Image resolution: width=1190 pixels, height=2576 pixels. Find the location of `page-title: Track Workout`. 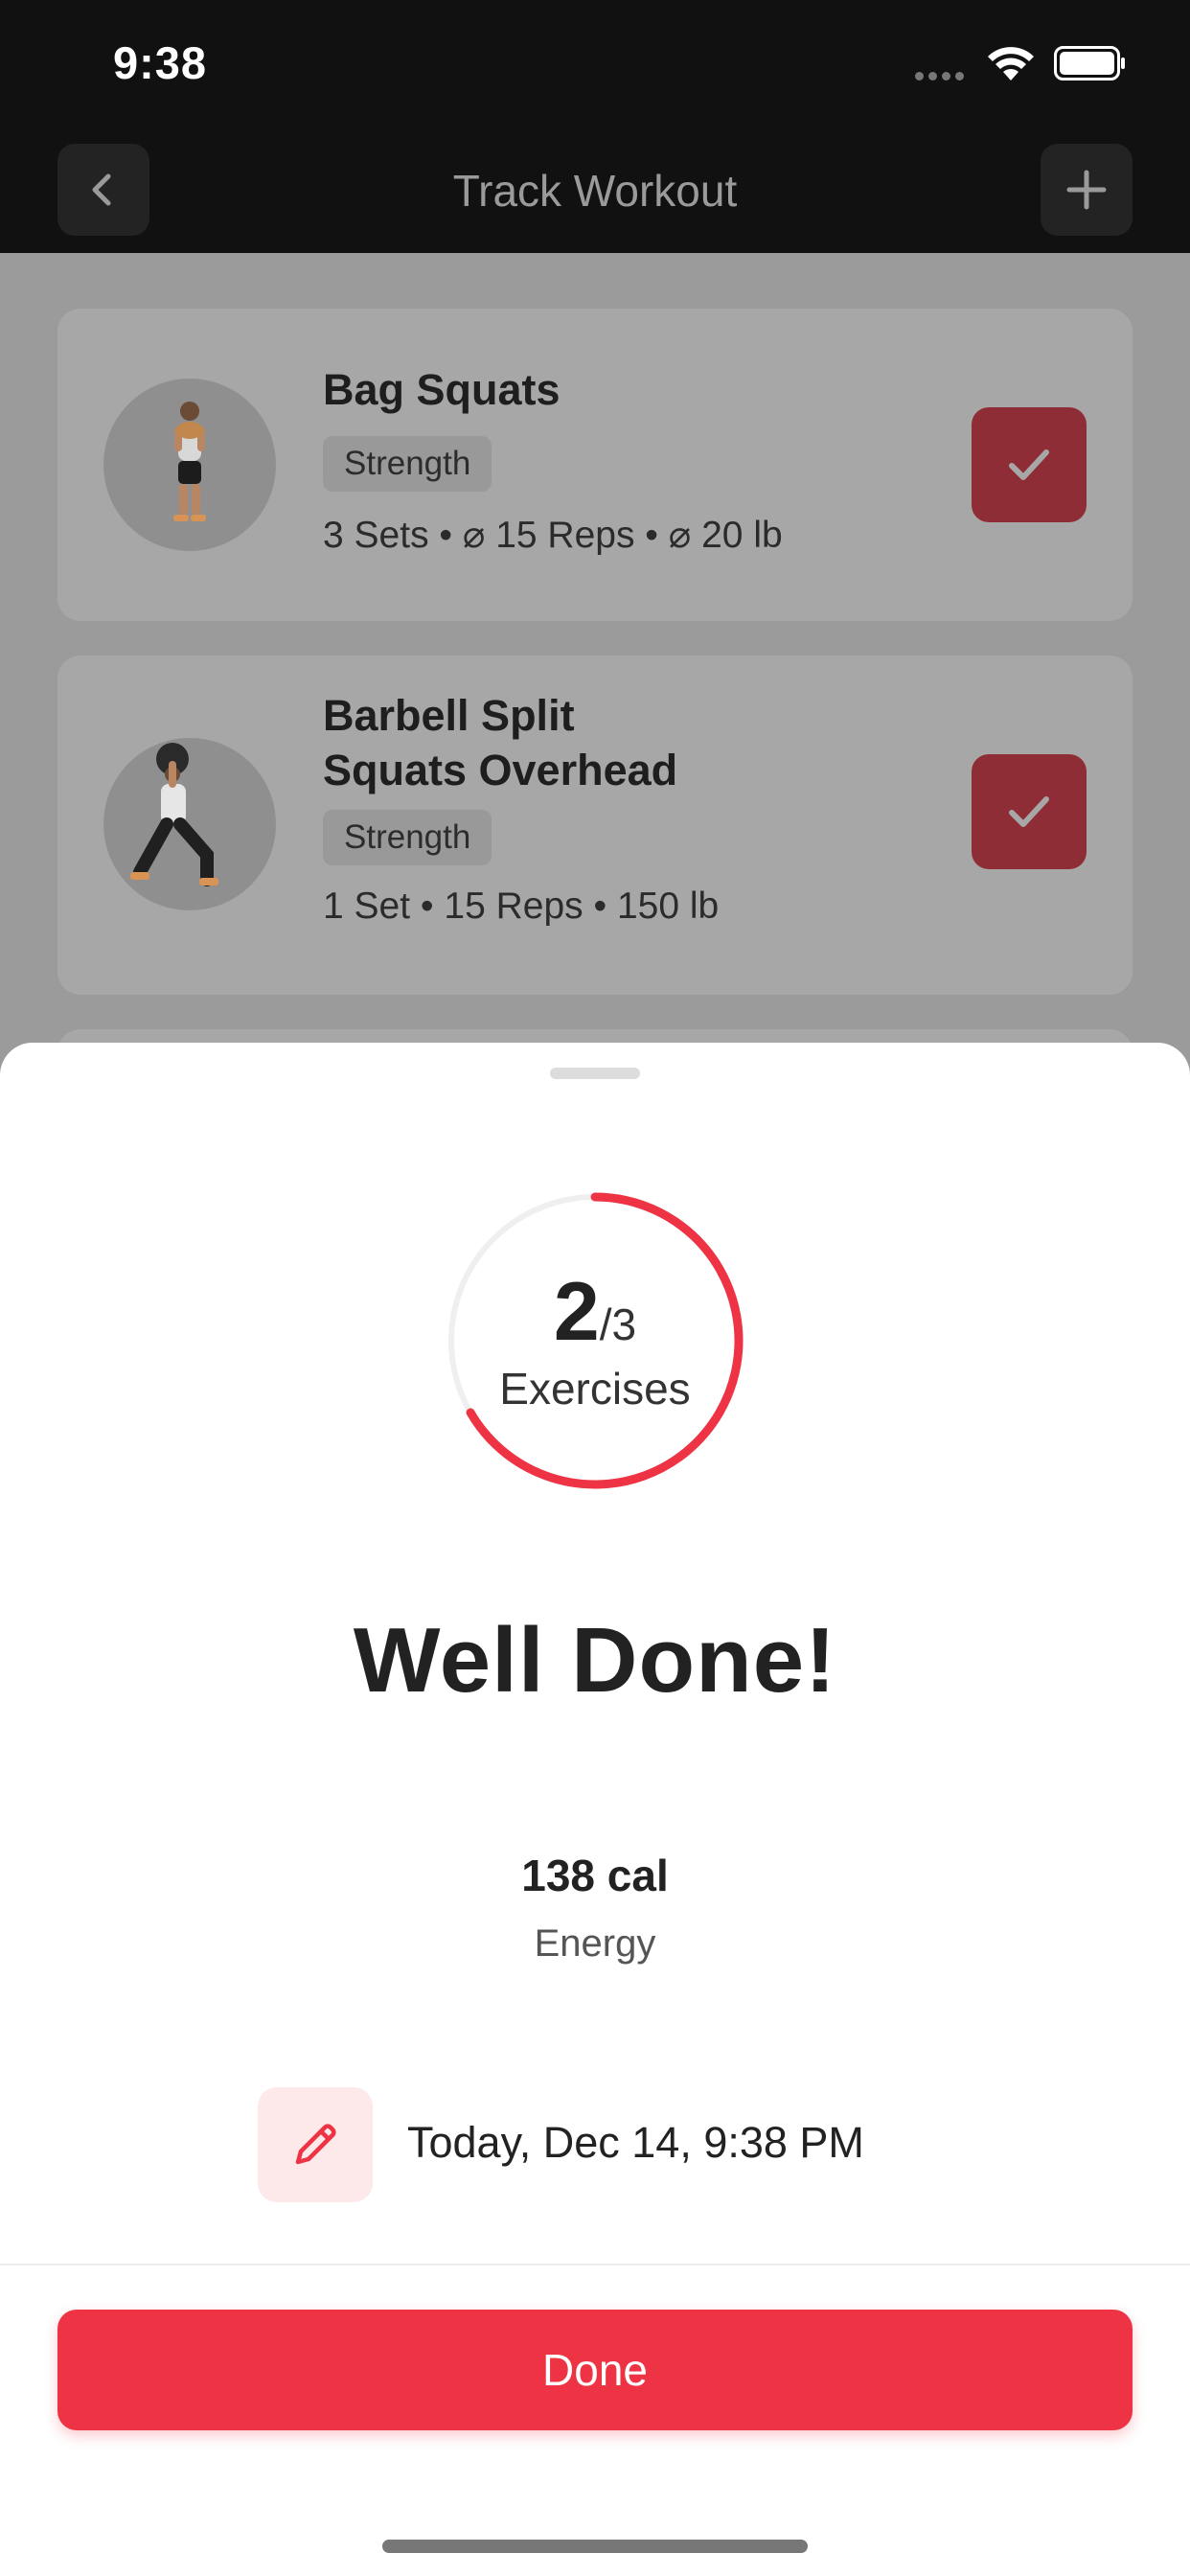

page-title: Track Workout is located at coordinates (595, 191).